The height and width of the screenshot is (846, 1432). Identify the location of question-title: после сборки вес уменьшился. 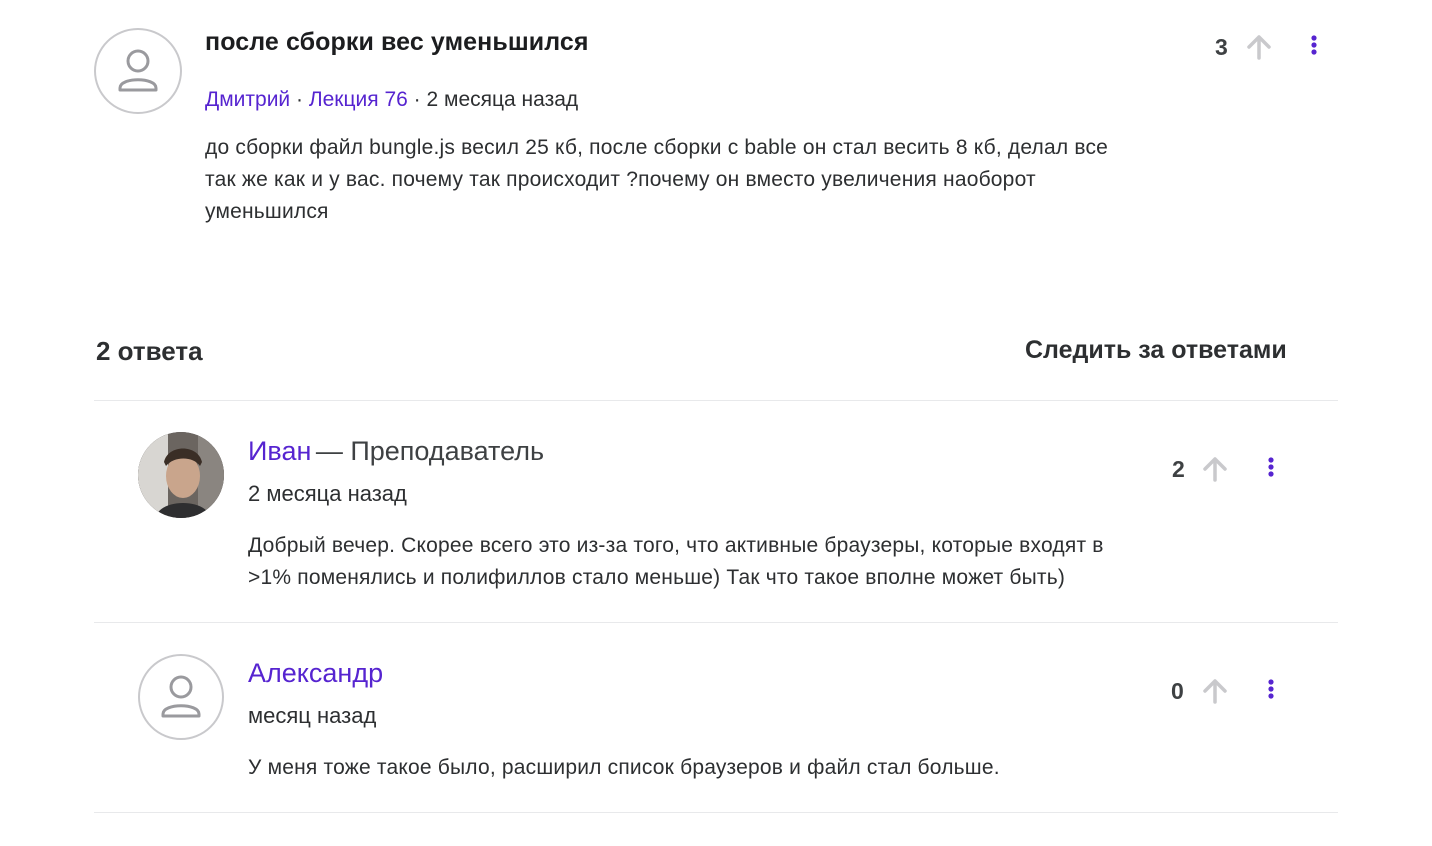
(397, 42).